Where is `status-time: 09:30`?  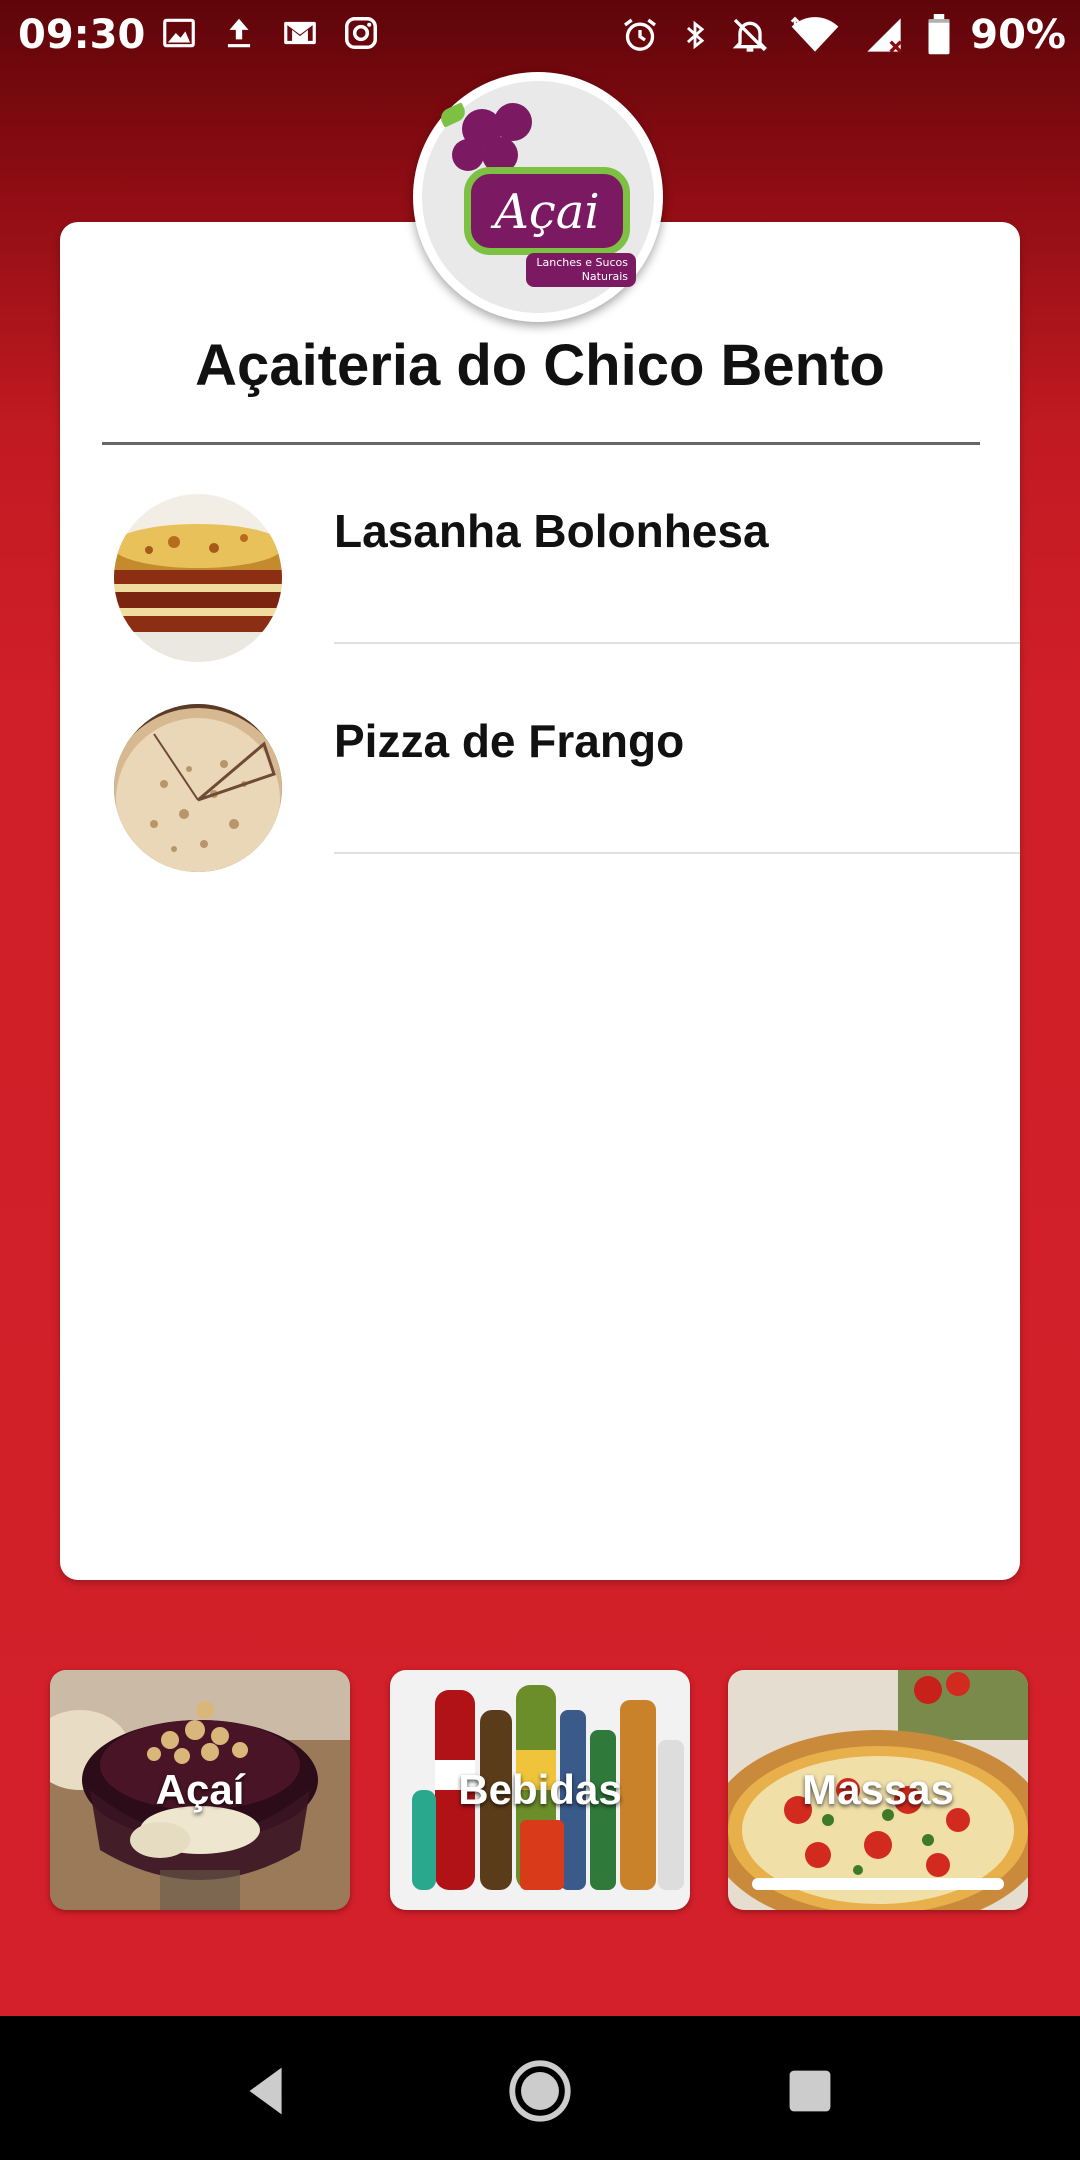
status-time: 09:30 is located at coordinates (82, 35).